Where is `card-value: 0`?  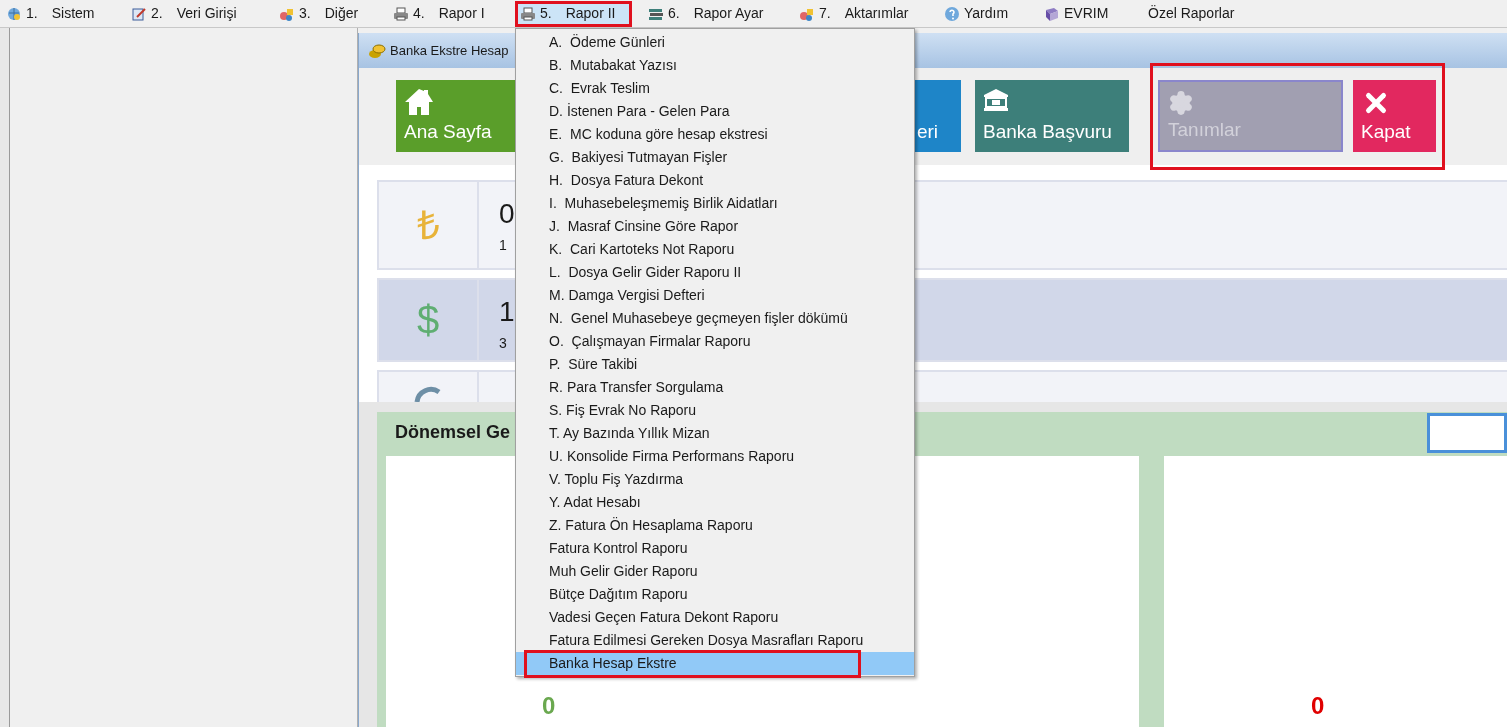
card-value: 0 is located at coordinates (507, 214).